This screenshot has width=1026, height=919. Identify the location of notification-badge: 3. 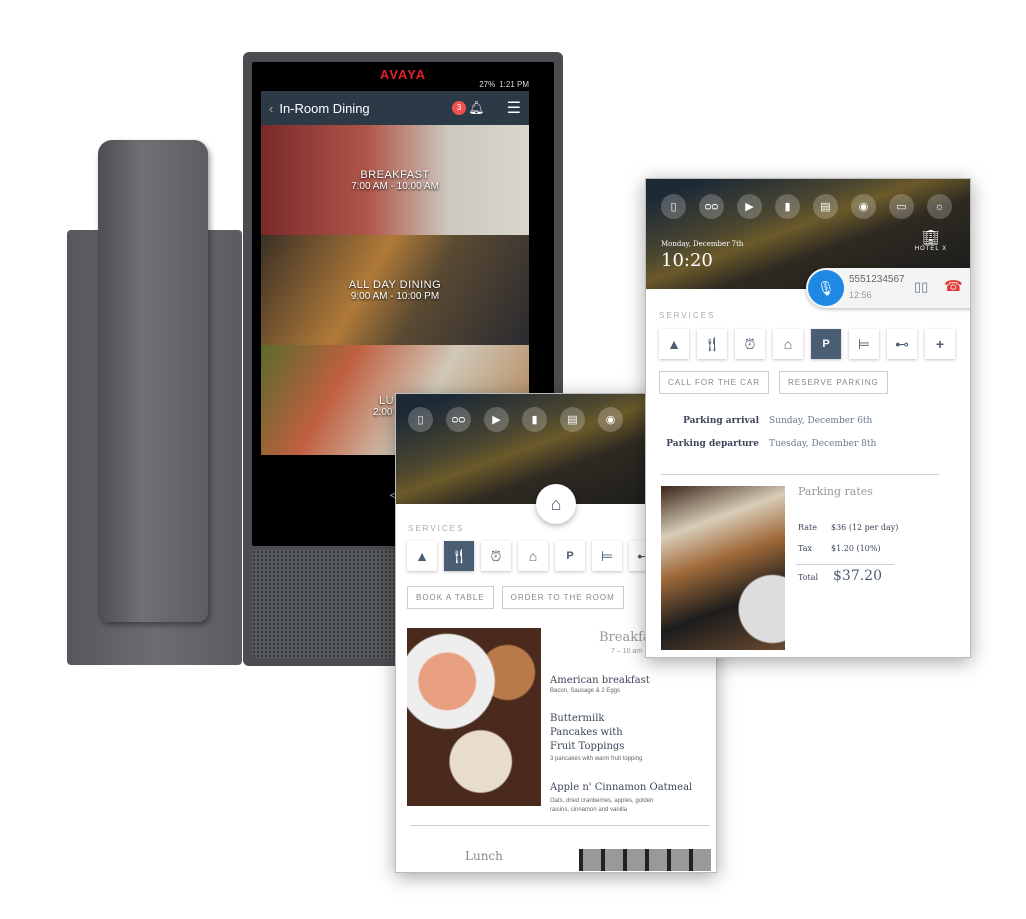
(459, 108).